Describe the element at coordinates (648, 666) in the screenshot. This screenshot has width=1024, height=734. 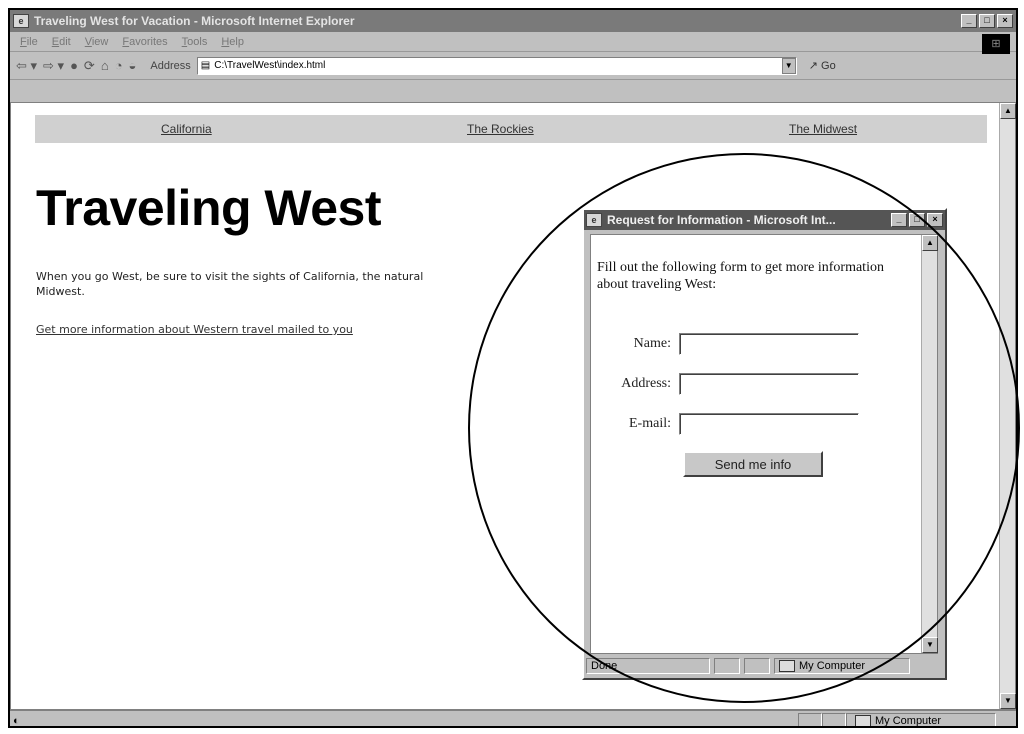
I see `popup-status-text: Done` at that location.